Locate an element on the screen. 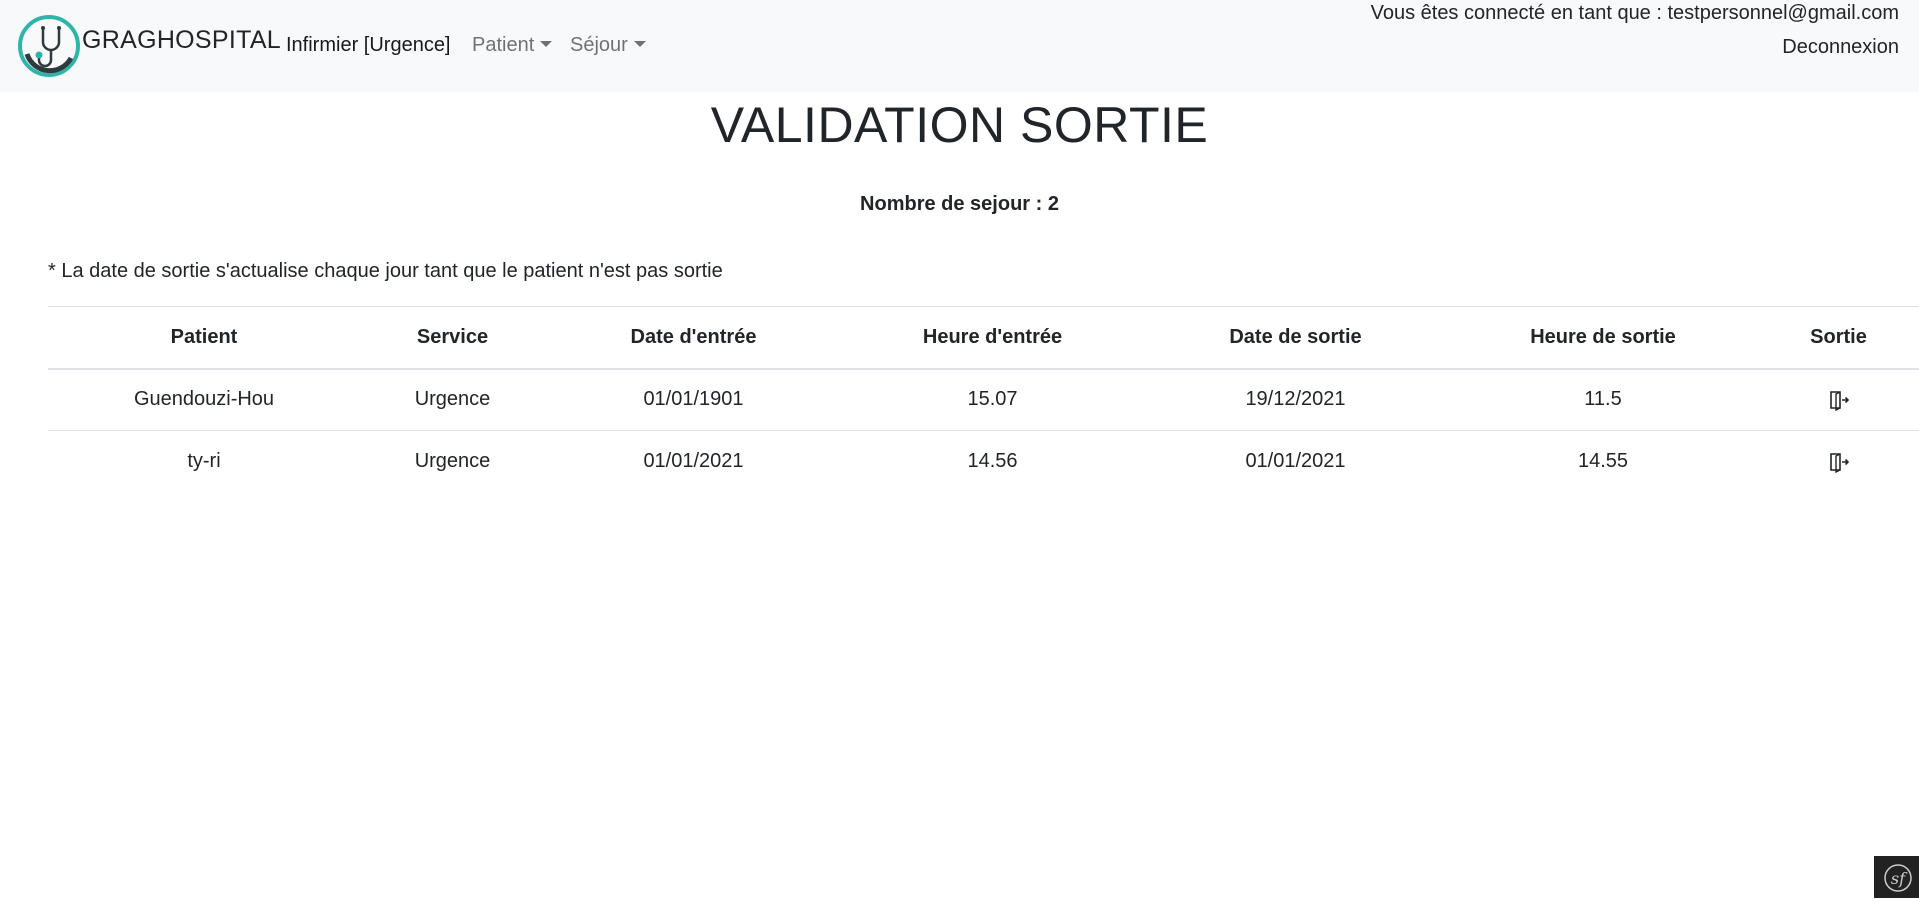 Image resolution: width=1919 pixels, height=903 pixels. header-exit-date: Date de sortie is located at coordinates (1295, 336).